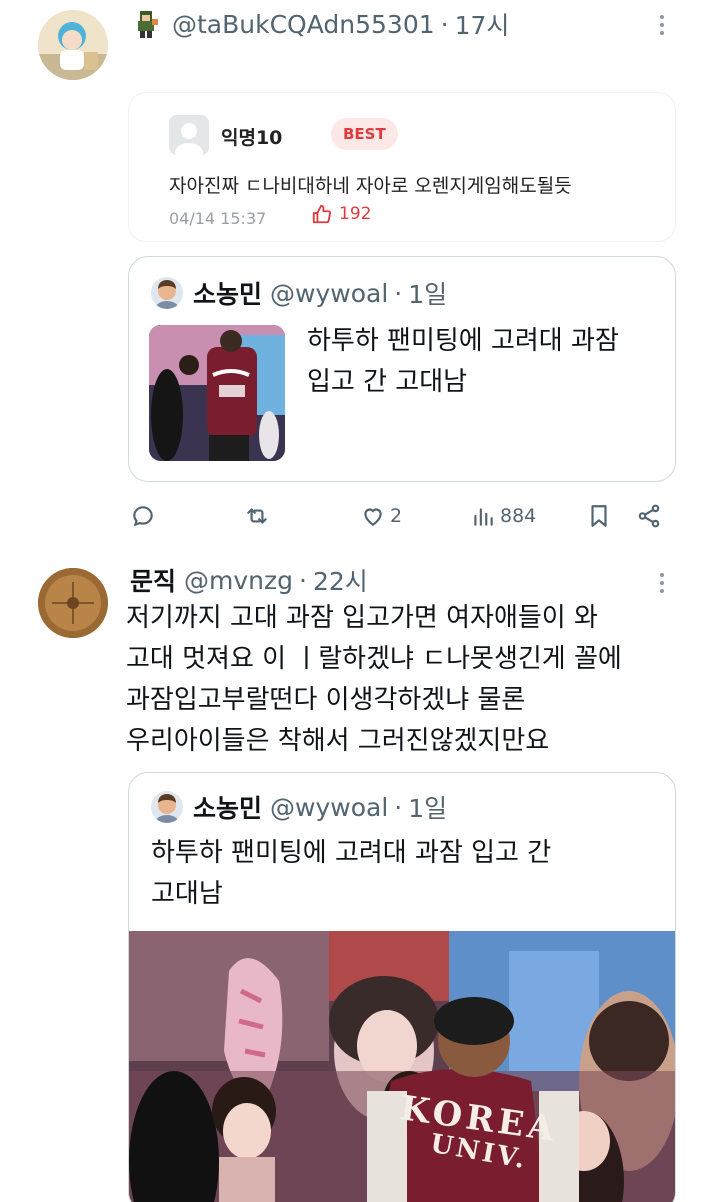  I want to click on post2-handle: @mvnzg, so click(238, 580).